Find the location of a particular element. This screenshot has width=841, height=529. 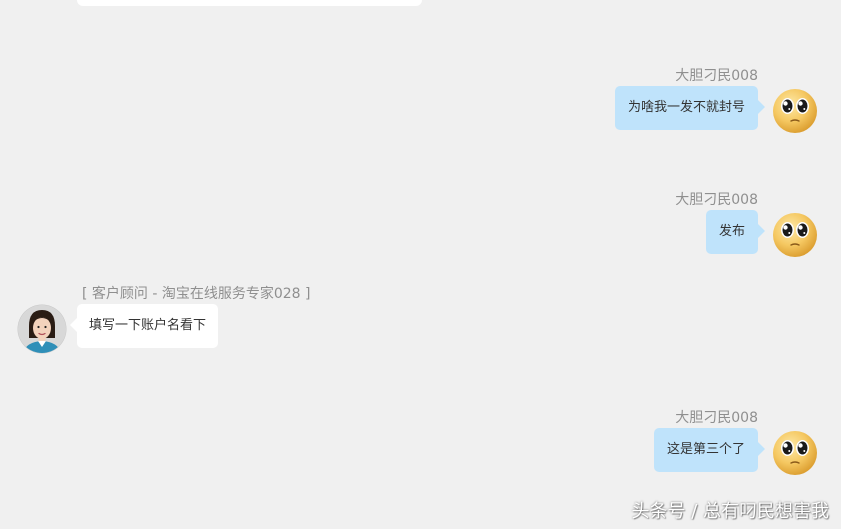

message-bubble: 这是第三个了 is located at coordinates (709, 450).